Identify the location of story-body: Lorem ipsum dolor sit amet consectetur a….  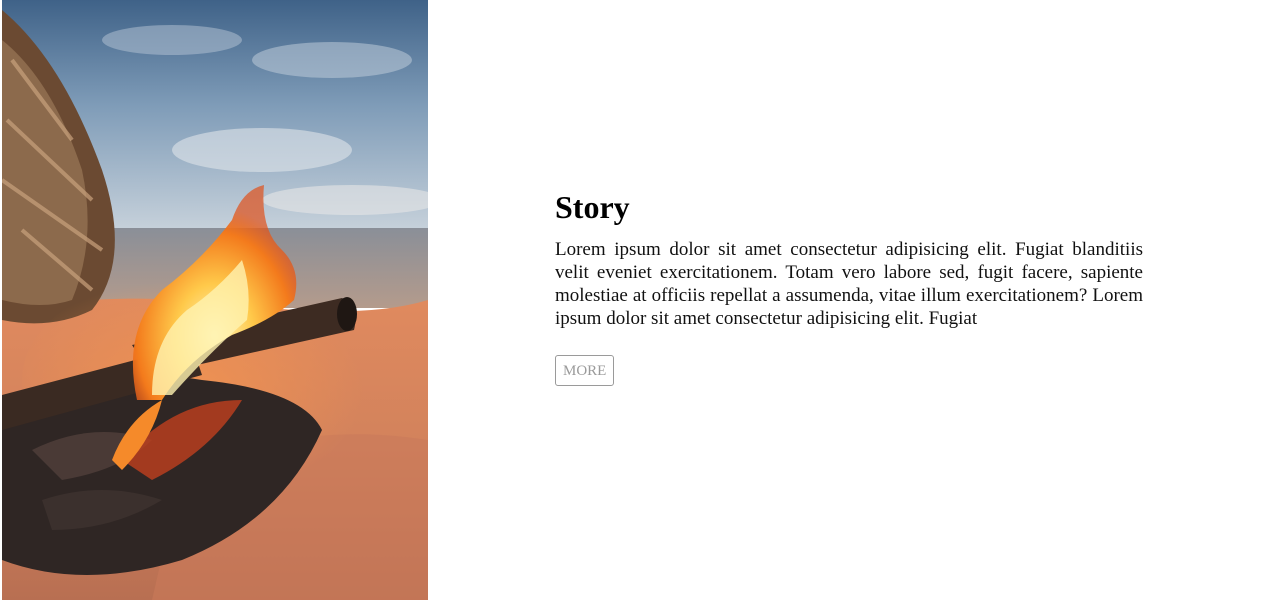
(849, 284).